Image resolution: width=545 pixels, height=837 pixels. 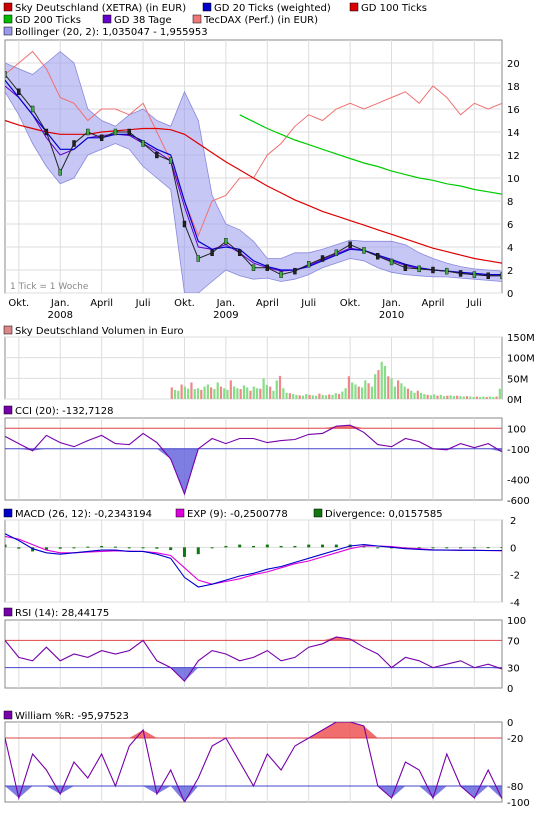 I want to click on legend-swatch-gd38, so click(x=107, y=19).